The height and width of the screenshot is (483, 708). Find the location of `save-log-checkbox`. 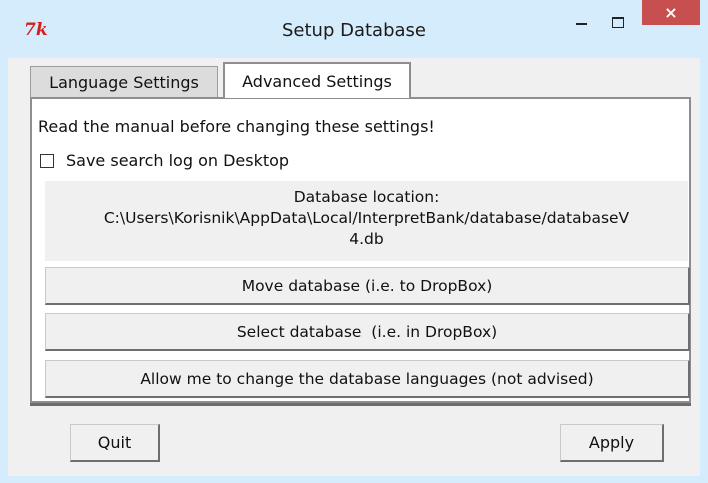

save-log-checkbox is located at coordinates (47, 160).